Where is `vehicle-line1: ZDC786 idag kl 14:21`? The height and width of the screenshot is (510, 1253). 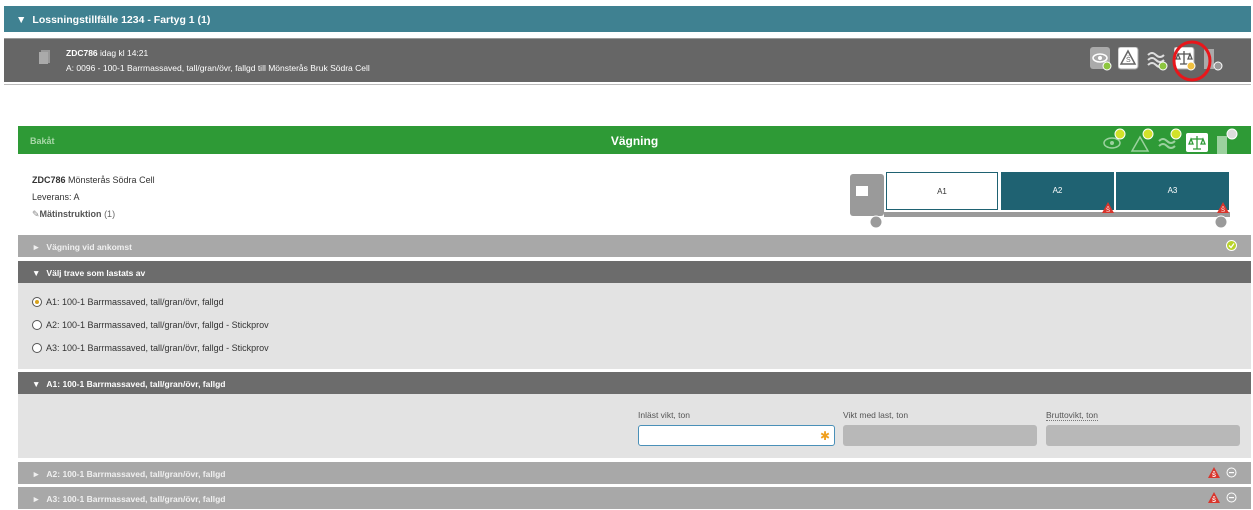 vehicle-line1: ZDC786 idag kl 14:21 is located at coordinates (107, 53).